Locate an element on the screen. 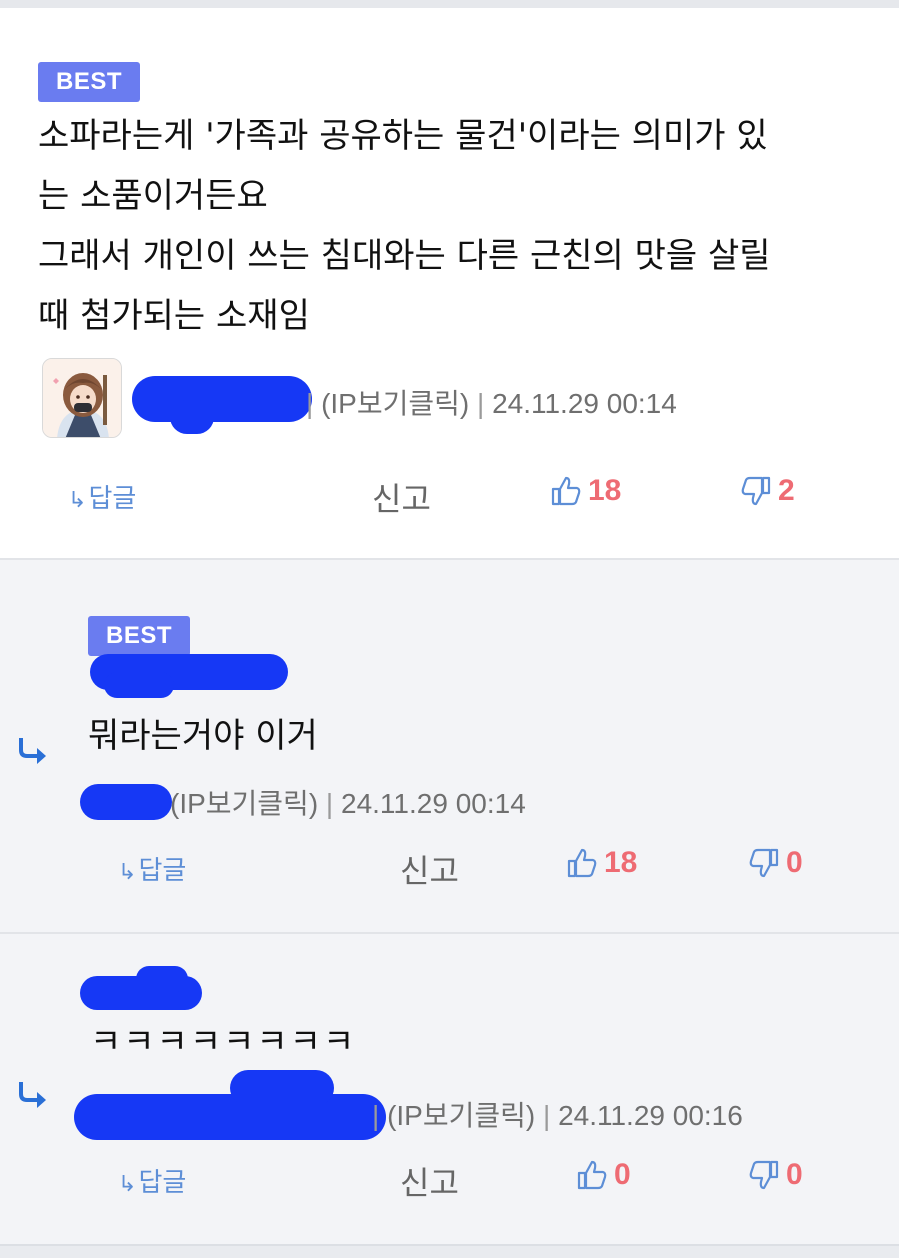 This screenshot has height=1258, width=899. redacted-nickname-meta-top is located at coordinates (282, 1088).